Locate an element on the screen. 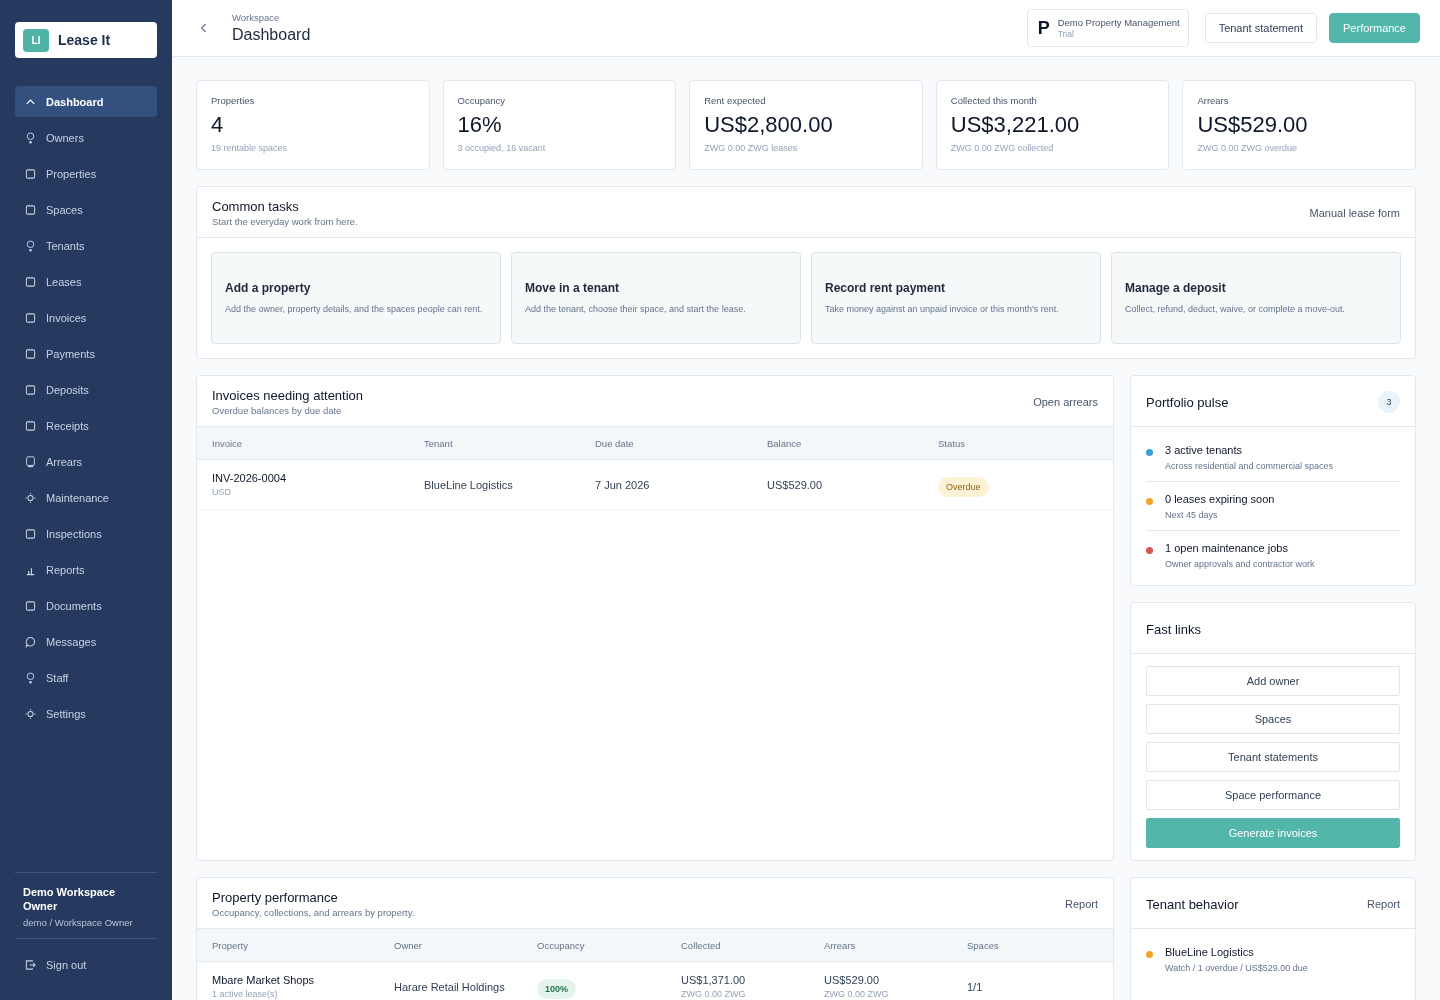 The image size is (1440, 1000). nav-item: Tenants is located at coordinates (86, 245).